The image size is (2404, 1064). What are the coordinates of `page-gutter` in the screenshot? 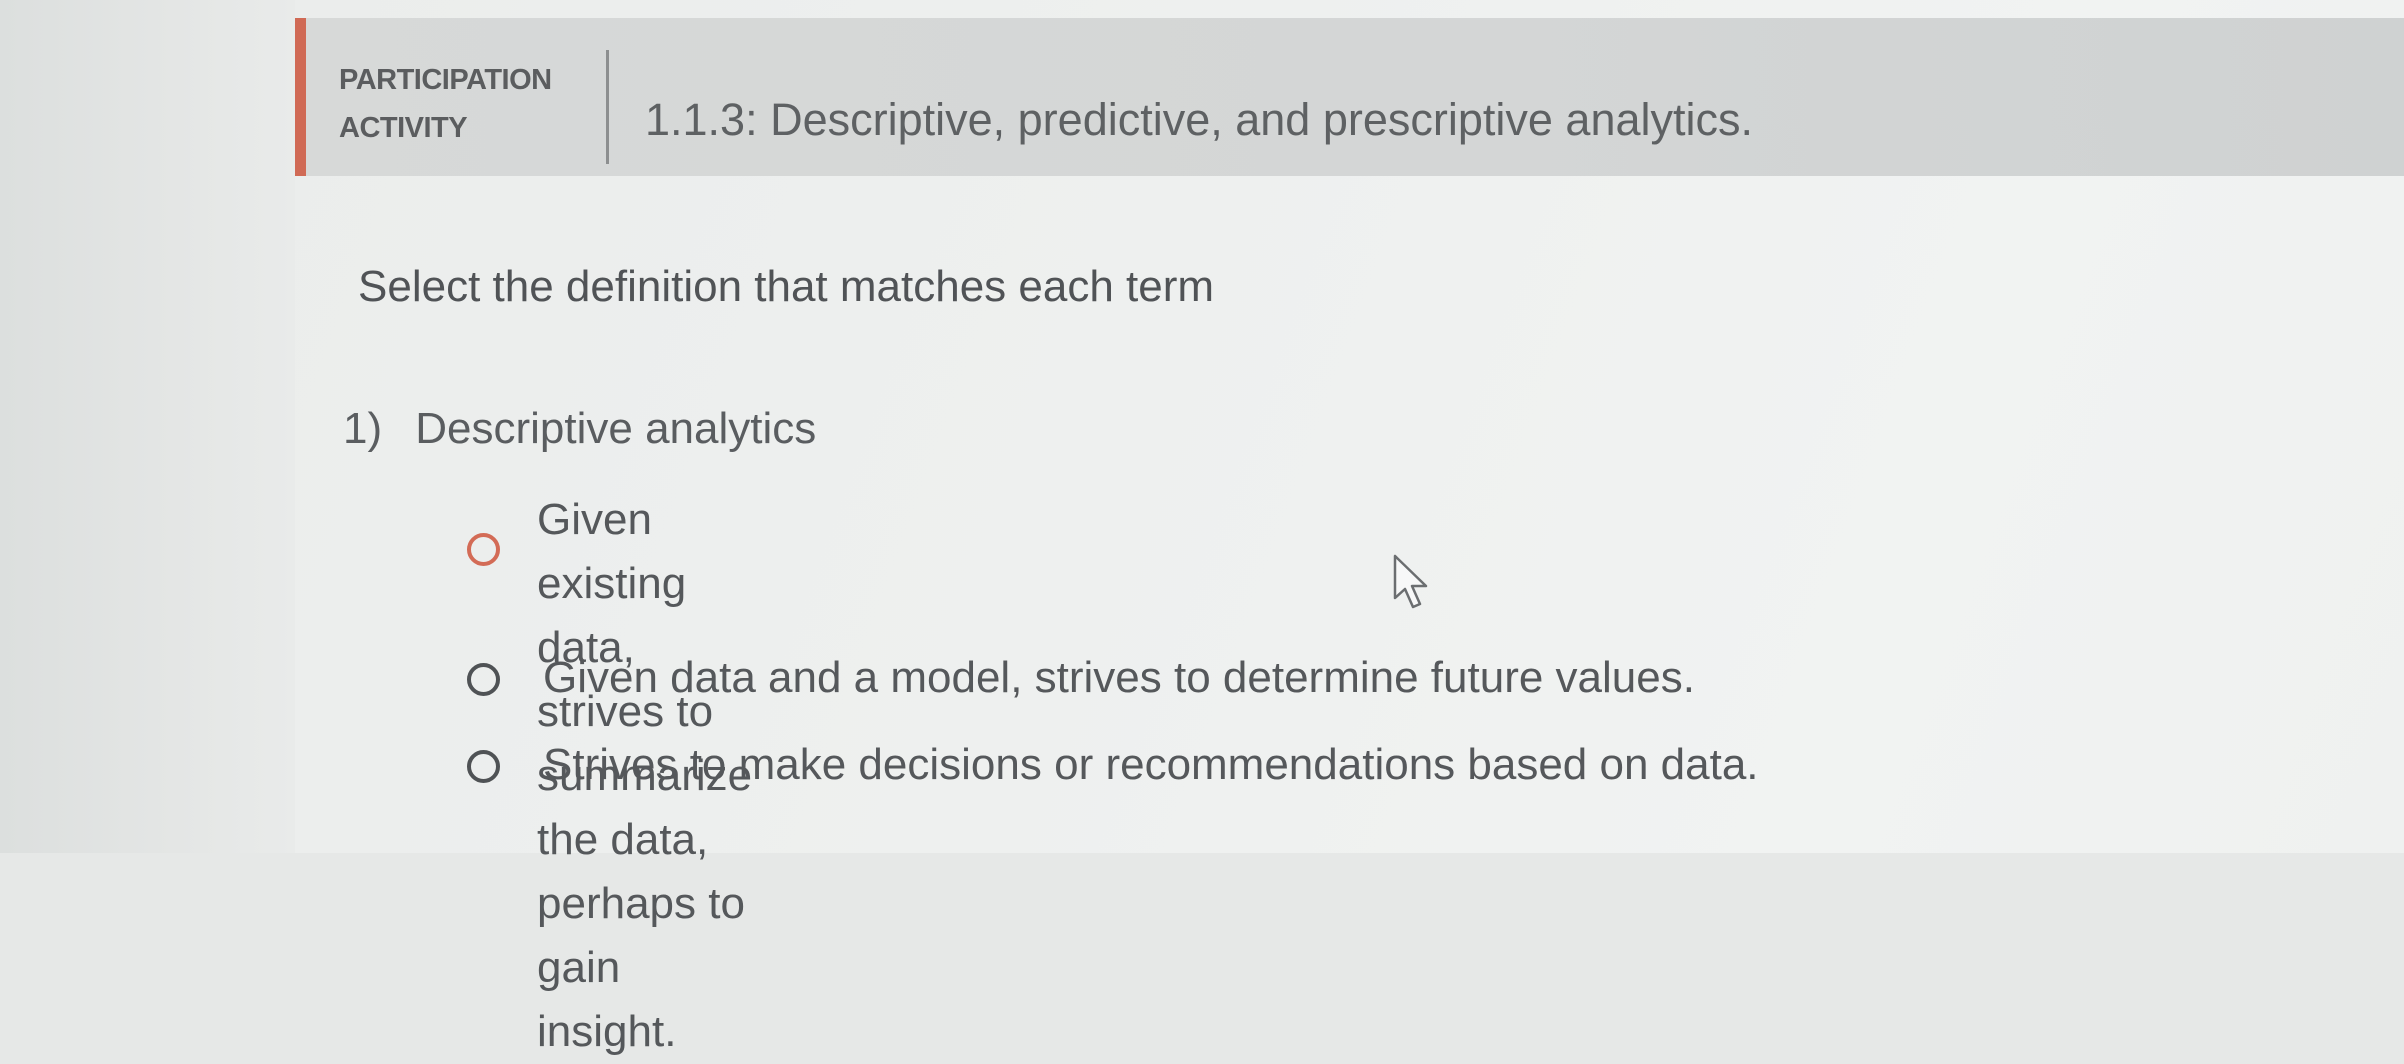 It's located at (147, 426).